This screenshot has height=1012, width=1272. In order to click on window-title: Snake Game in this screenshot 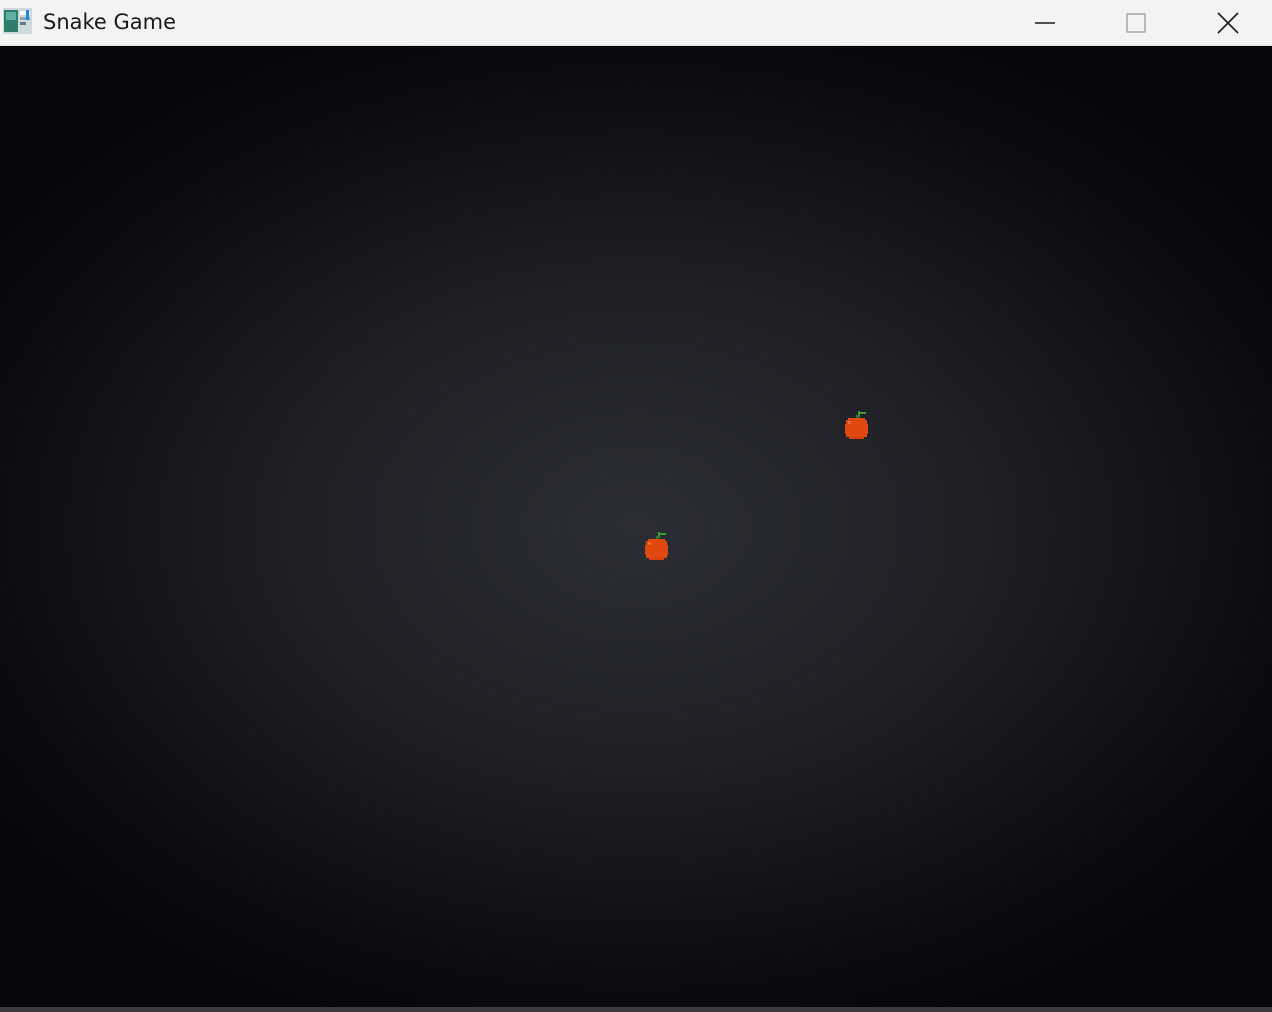, I will do `click(110, 22)`.